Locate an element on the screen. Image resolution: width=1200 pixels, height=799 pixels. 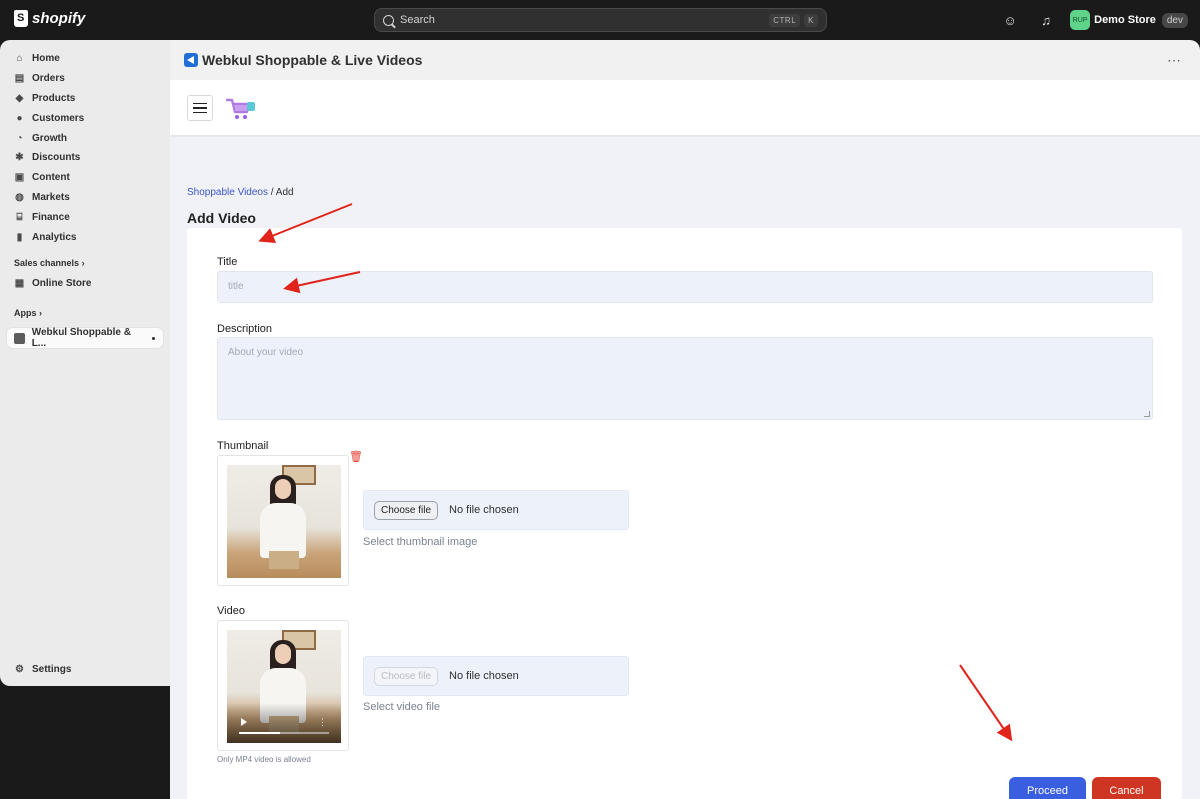
sidebar-item-label: Analytics is located at coordinates (54, 237).